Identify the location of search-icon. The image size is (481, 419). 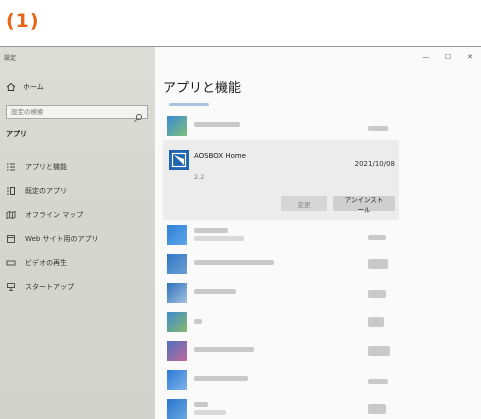
(138, 115).